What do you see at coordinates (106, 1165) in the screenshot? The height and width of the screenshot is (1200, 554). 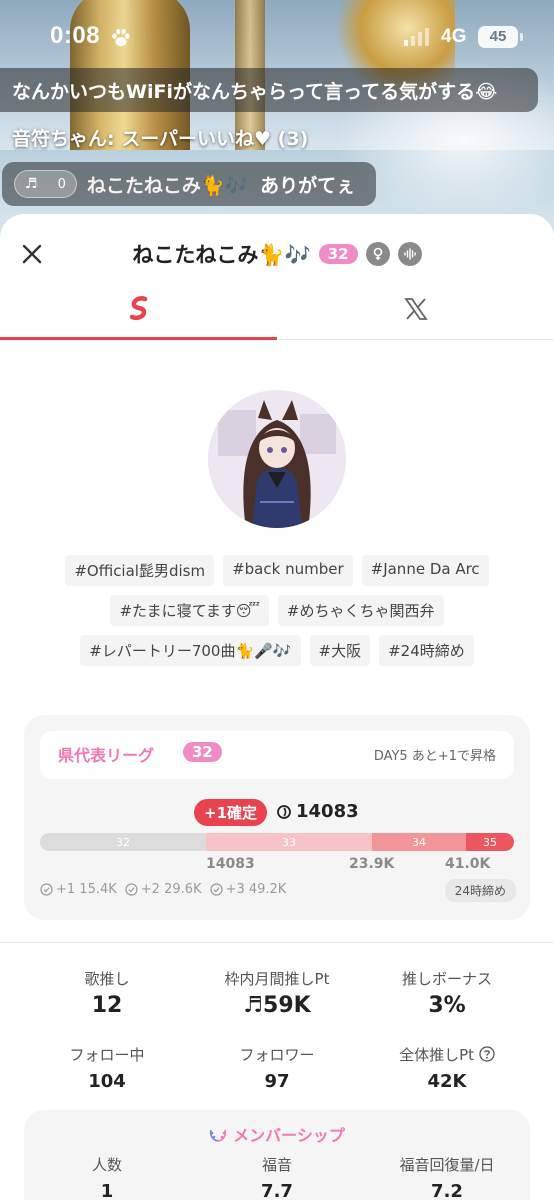 I see `stat-label: 人数` at bounding box center [106, 1165].